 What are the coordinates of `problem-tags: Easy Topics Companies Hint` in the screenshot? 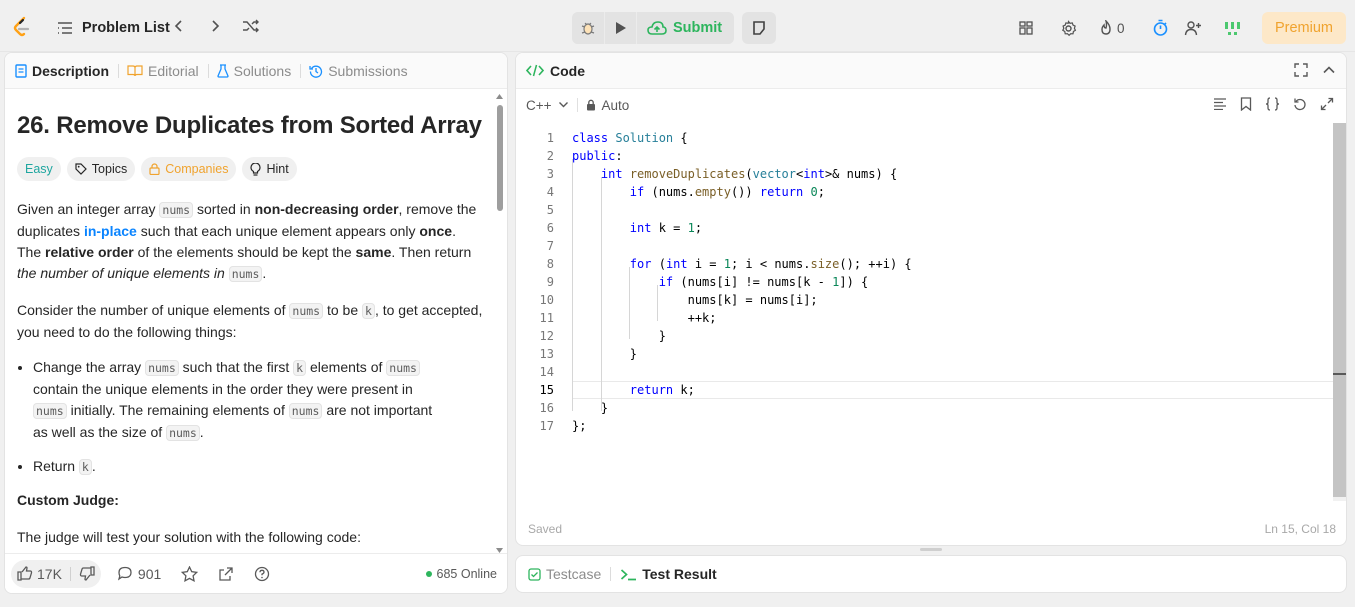 It's located at (250, 169).